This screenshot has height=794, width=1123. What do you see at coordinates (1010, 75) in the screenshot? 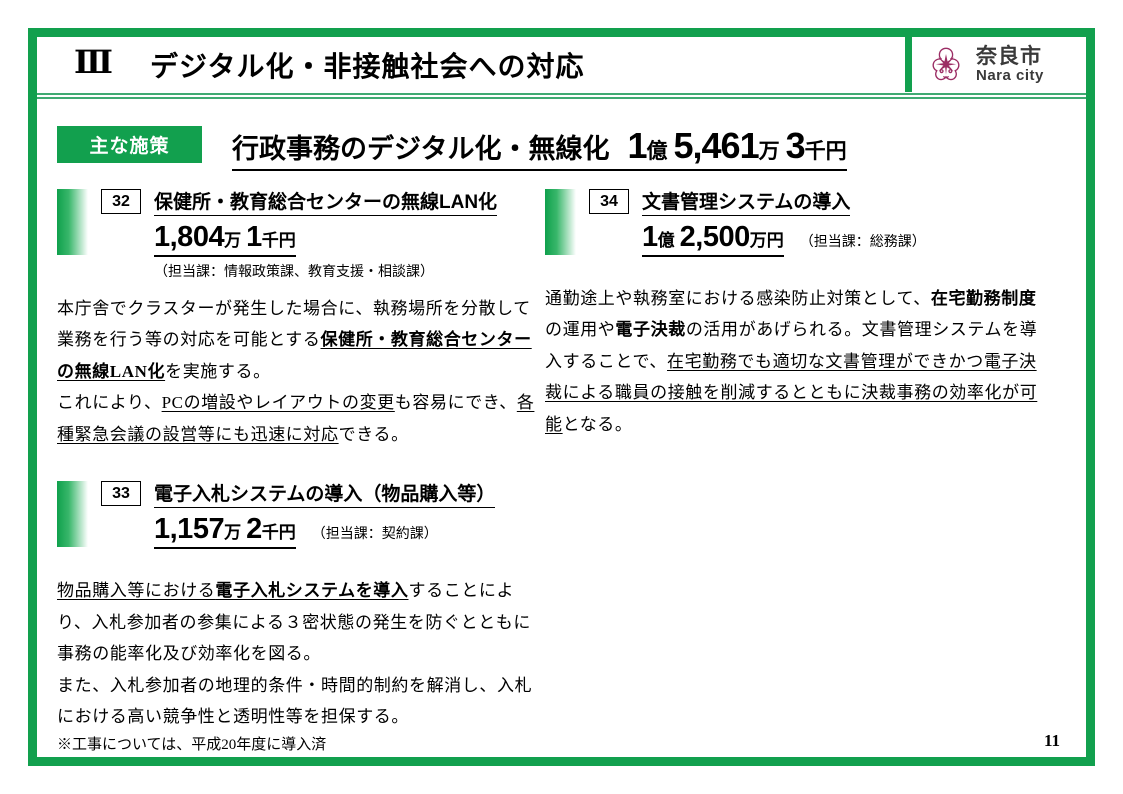
I see `logo-text-en: Nara city` at bounding box center [1010, 75].